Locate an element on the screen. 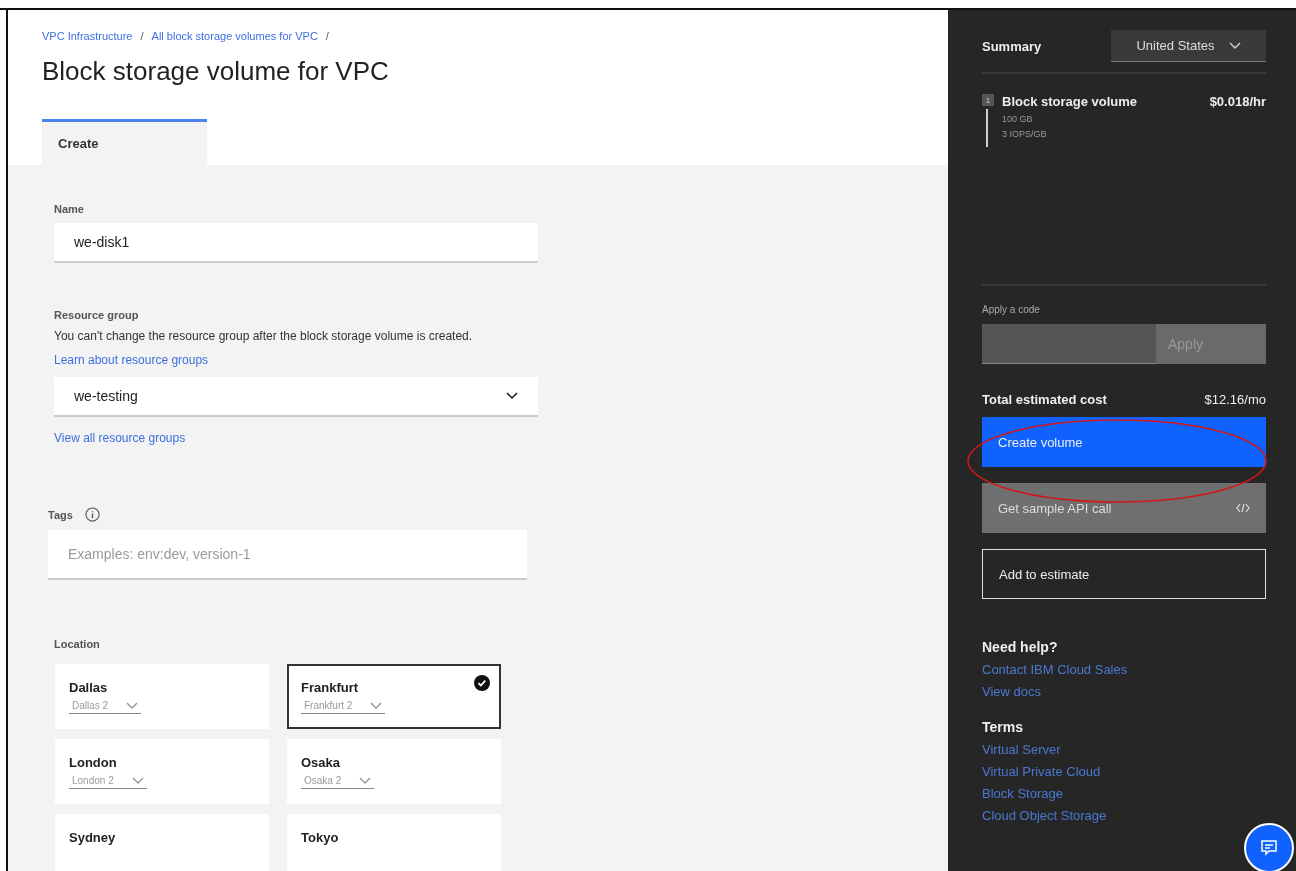  location-name: Dallas is located at coordinates (88, 687).